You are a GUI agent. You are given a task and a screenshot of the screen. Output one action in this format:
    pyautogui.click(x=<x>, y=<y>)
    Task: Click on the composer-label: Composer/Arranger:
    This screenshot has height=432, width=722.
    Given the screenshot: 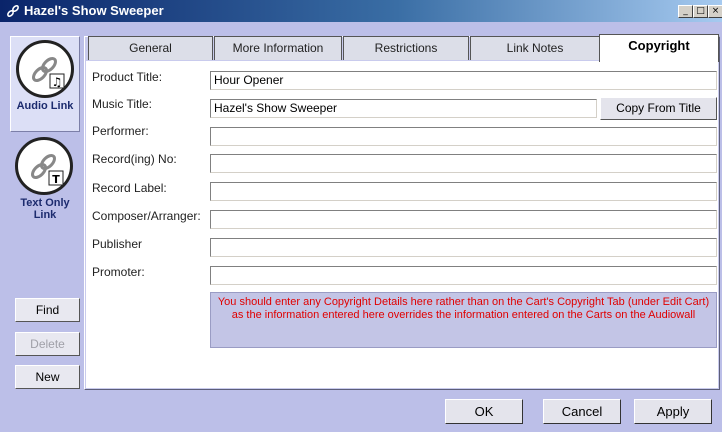 What is the action you would take?
    pyautogui.click(x=146, y=216)
    